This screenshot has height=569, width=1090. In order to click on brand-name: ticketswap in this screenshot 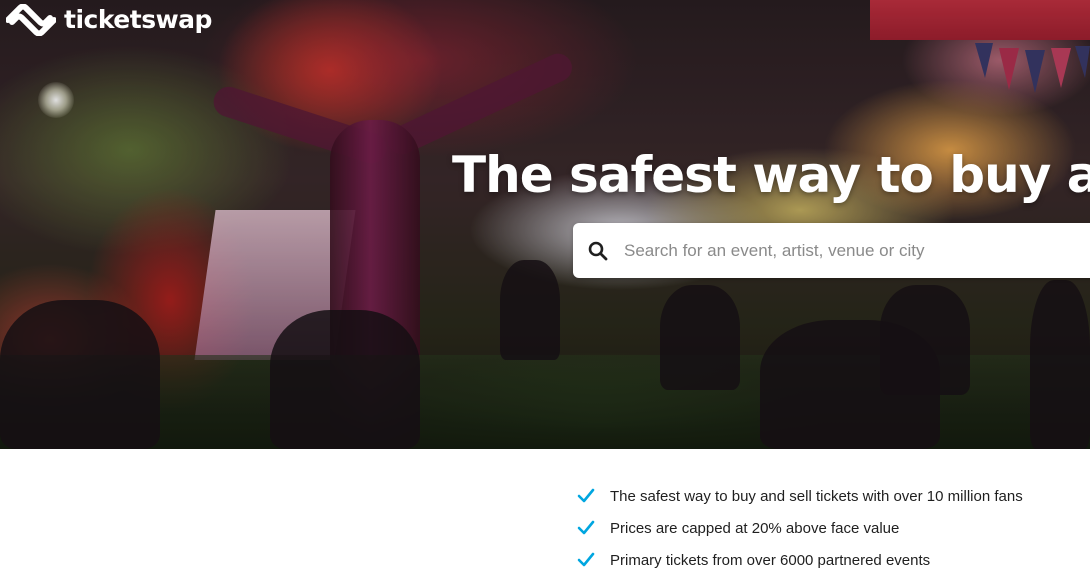, I will do `click(138, 19)`.